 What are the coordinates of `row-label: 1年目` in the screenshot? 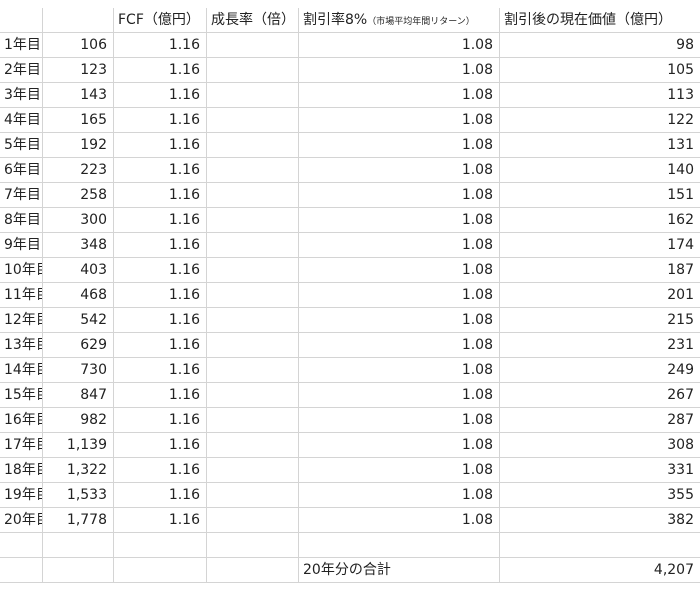 It's located at (21, 45).